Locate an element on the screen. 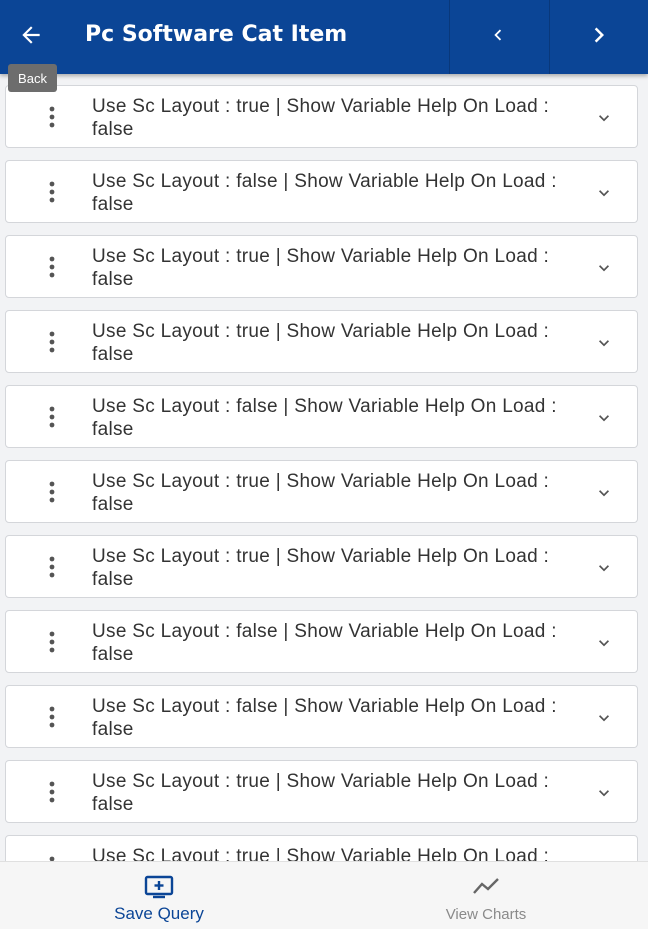 Image resolution: width=648 pixels, height=929 pixels. save-query-tab: Save Query is located at coordinates (159, 895).